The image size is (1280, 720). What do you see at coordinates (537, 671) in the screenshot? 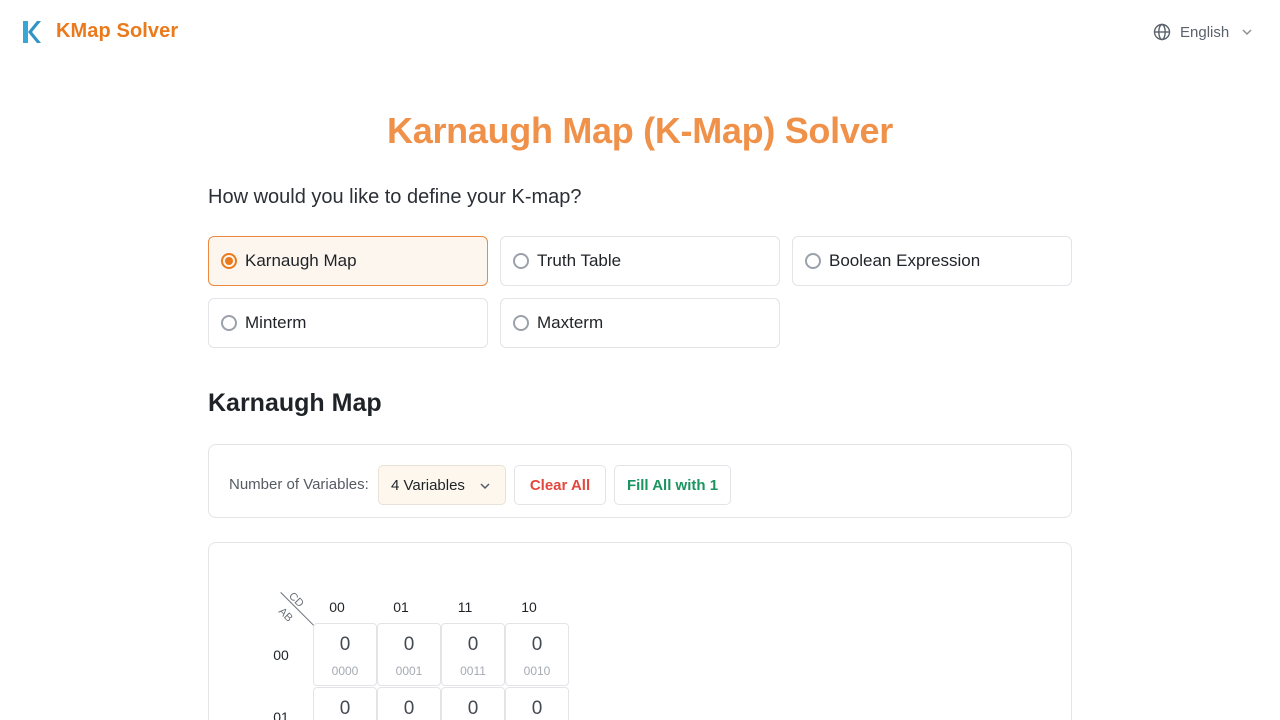
I see `cell-code: 0010` at bounding box center [537, 671].